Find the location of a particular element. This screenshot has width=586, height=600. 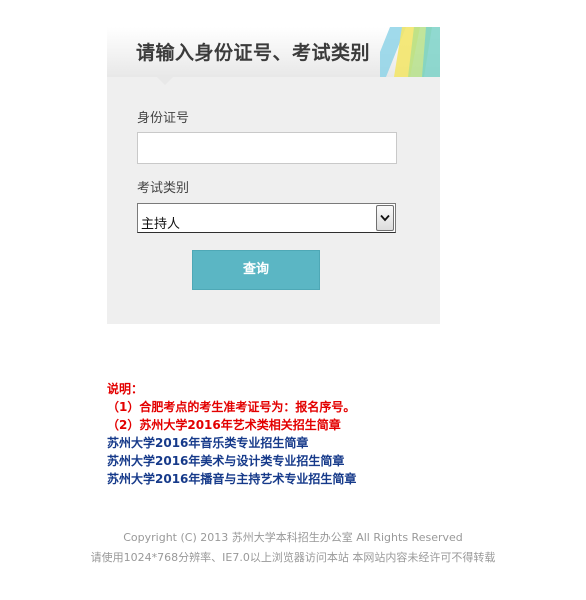

exam-type-selected-value: 主持人 is located at coordinates (161, 224).